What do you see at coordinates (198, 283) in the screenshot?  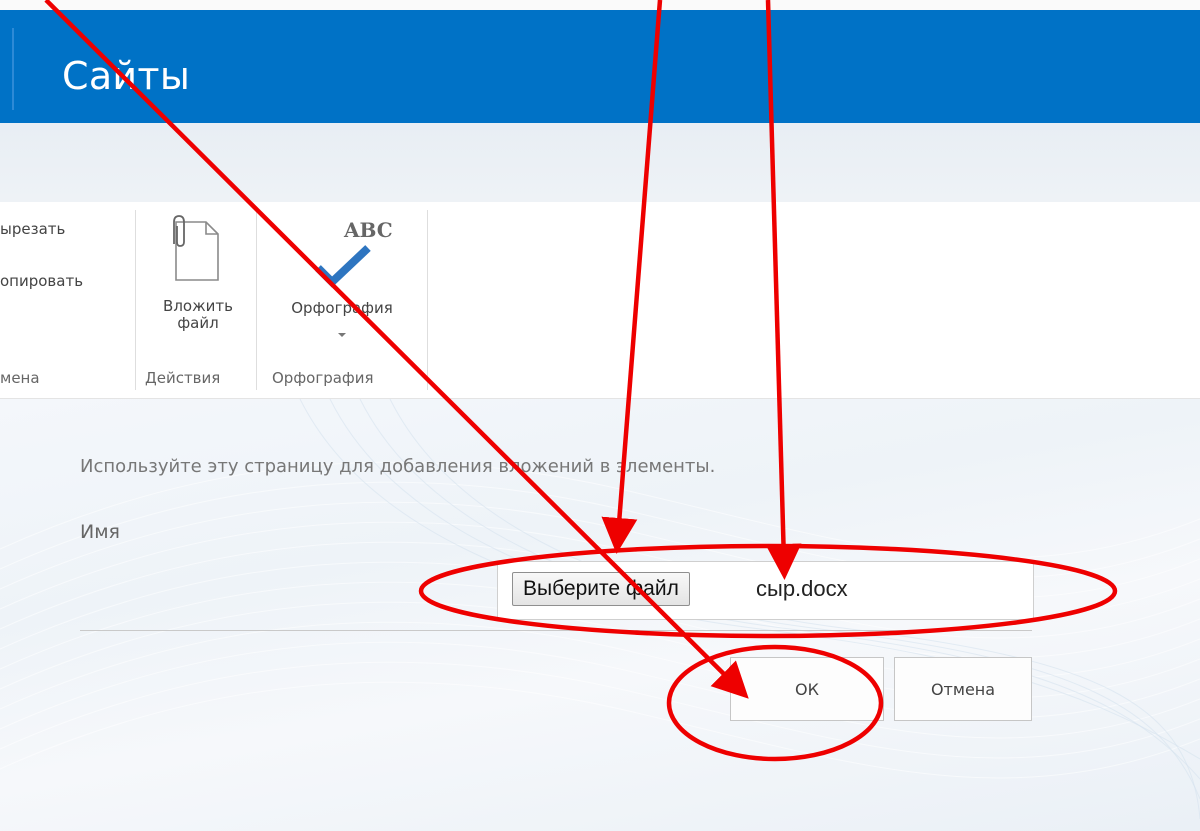 I see `attach-file-button: Вложить файл` at bounding box center [198, 283].